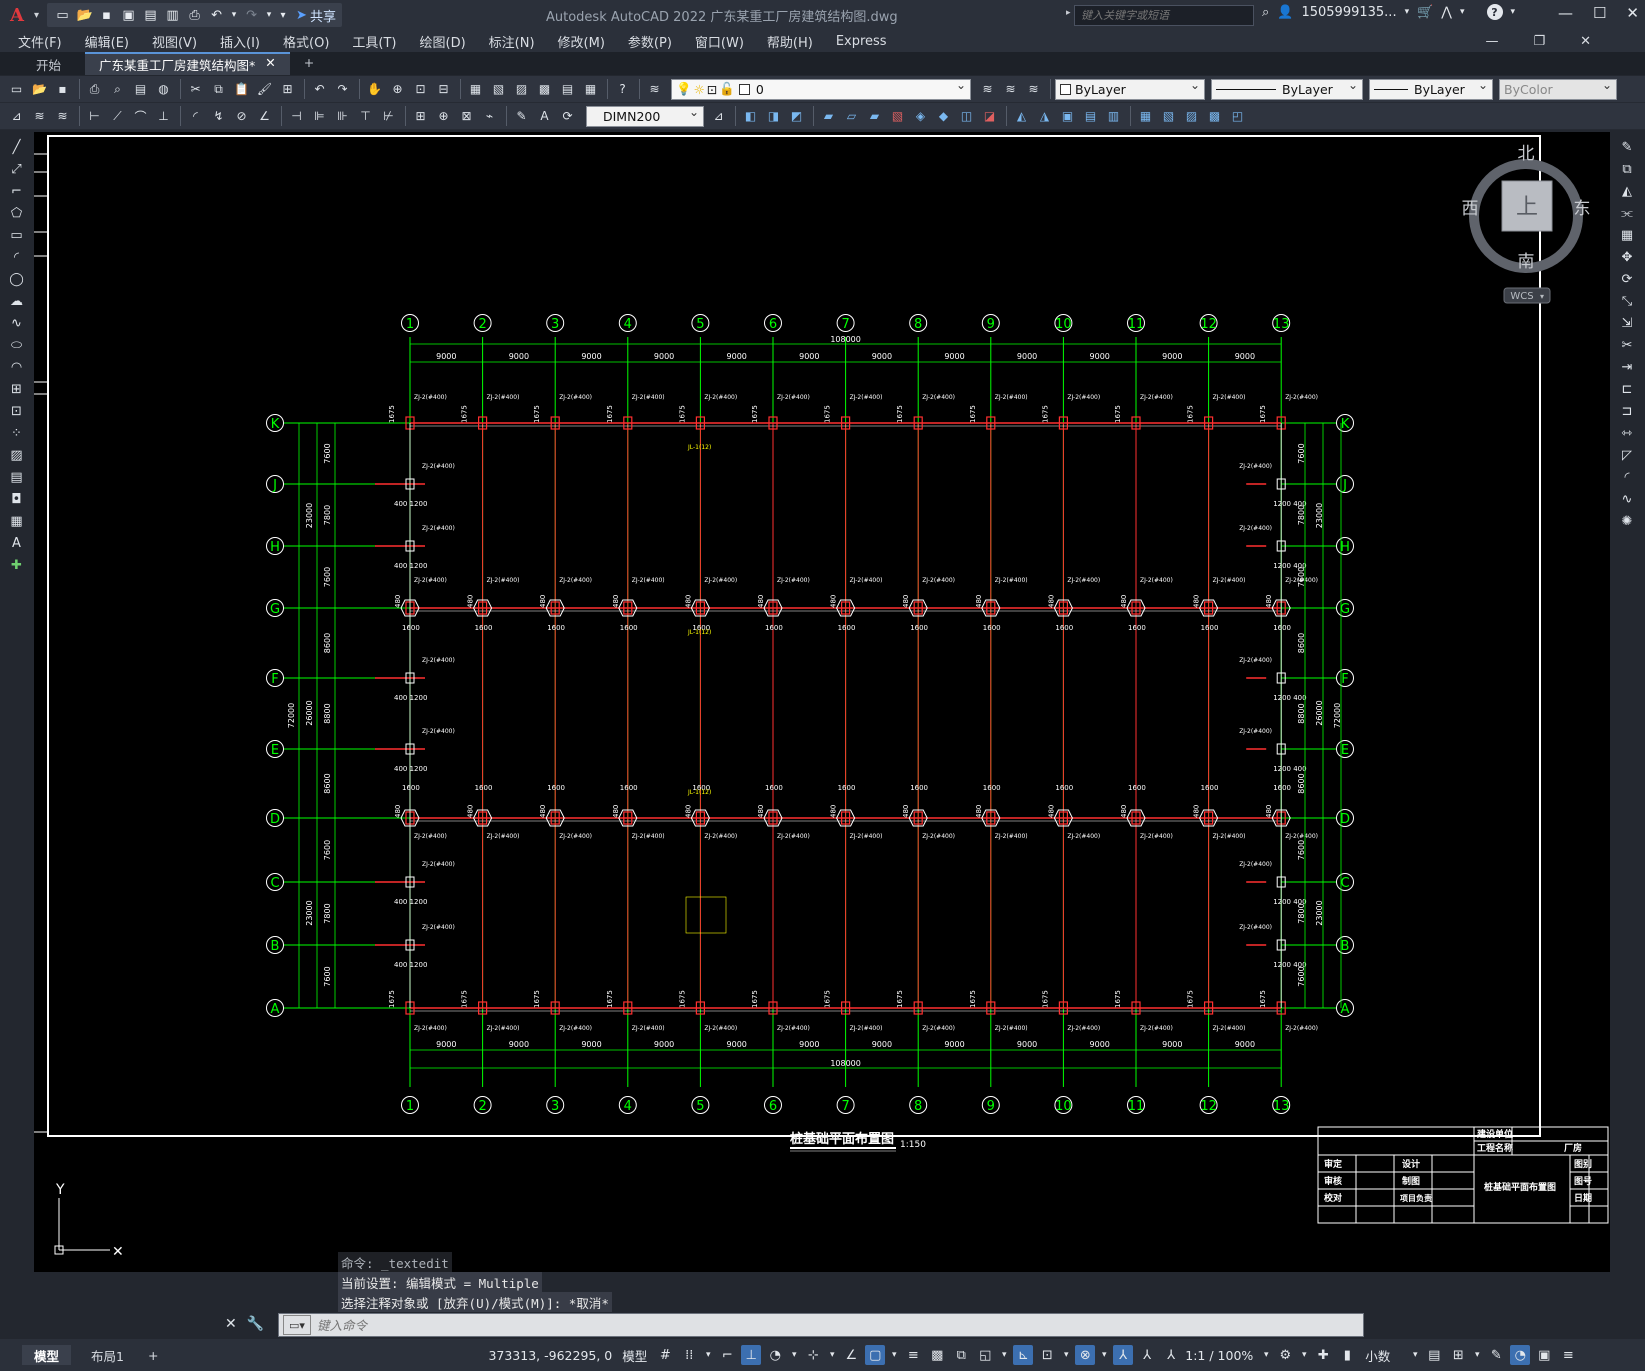 Image resolution: width=1645 pixels, height=1371 pixels. Describe the element at coordinates (342, 89) in the screenshot. I see `redo-icon: ↷` at that location.